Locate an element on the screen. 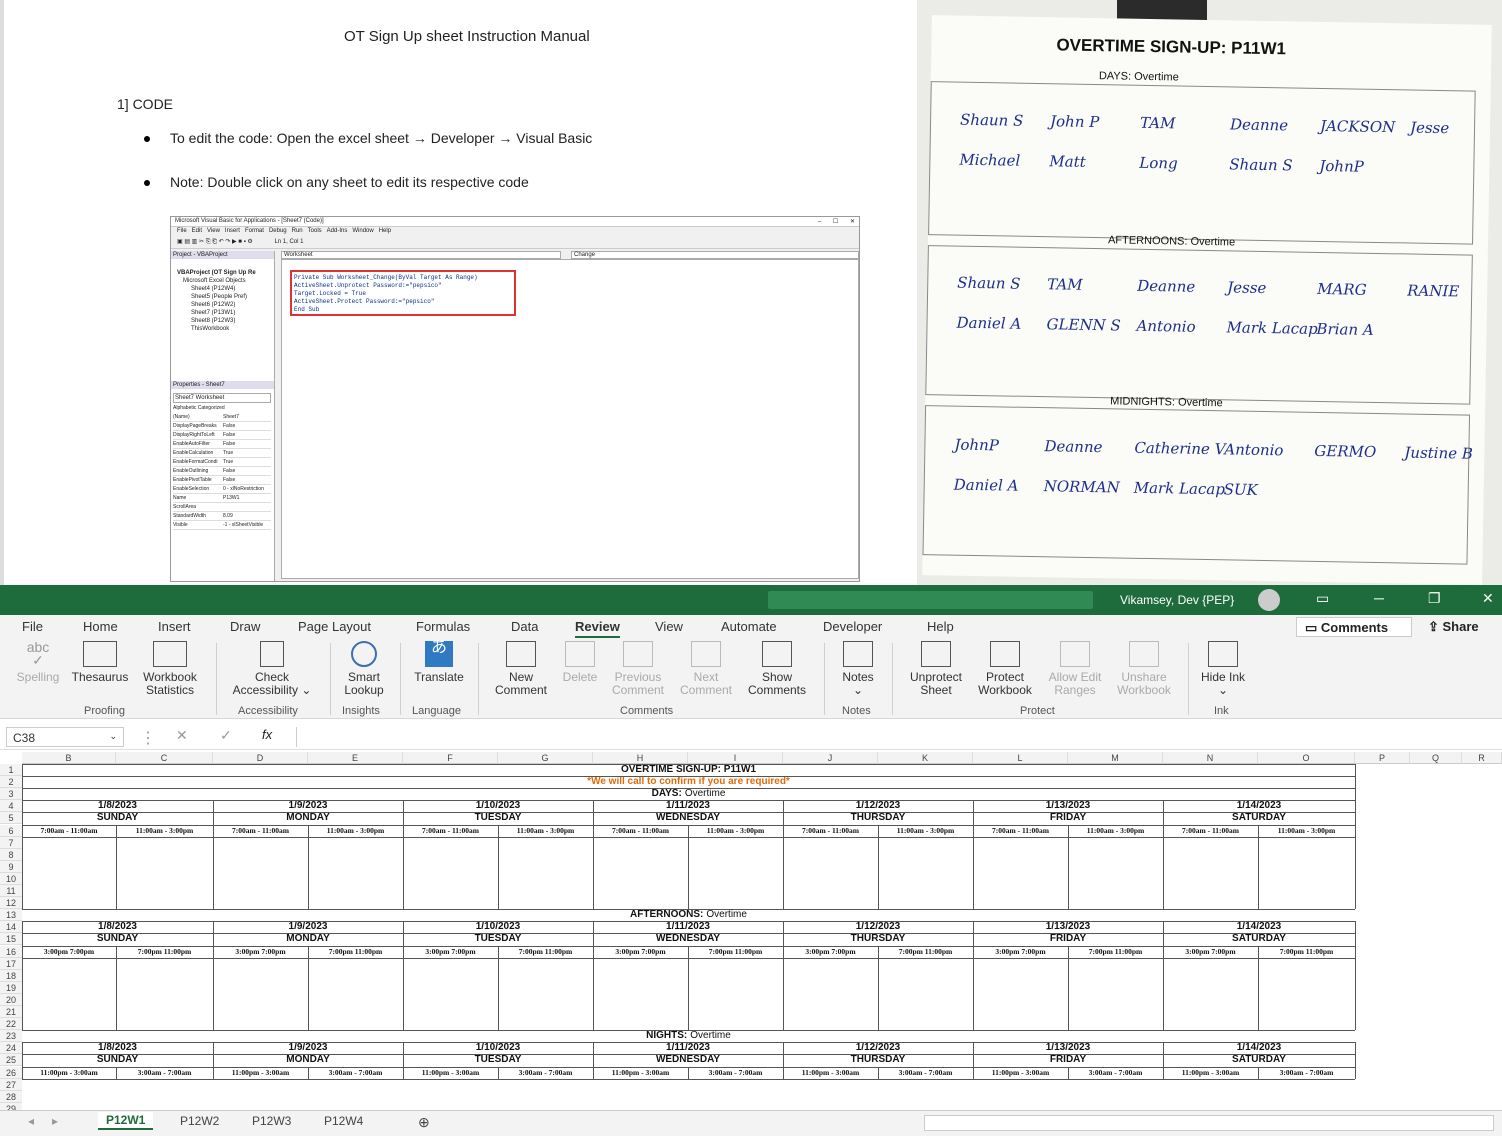 This screenshot has height=1136, width=1502. row-header: 3 is located at coordinates (11, 794).